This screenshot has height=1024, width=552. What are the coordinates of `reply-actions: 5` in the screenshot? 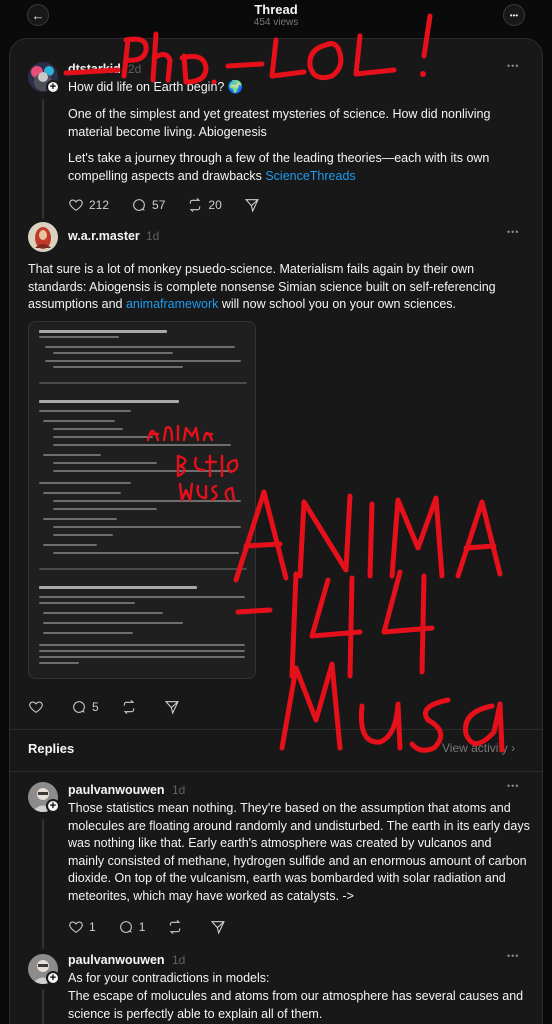 It's located at (117, 707).